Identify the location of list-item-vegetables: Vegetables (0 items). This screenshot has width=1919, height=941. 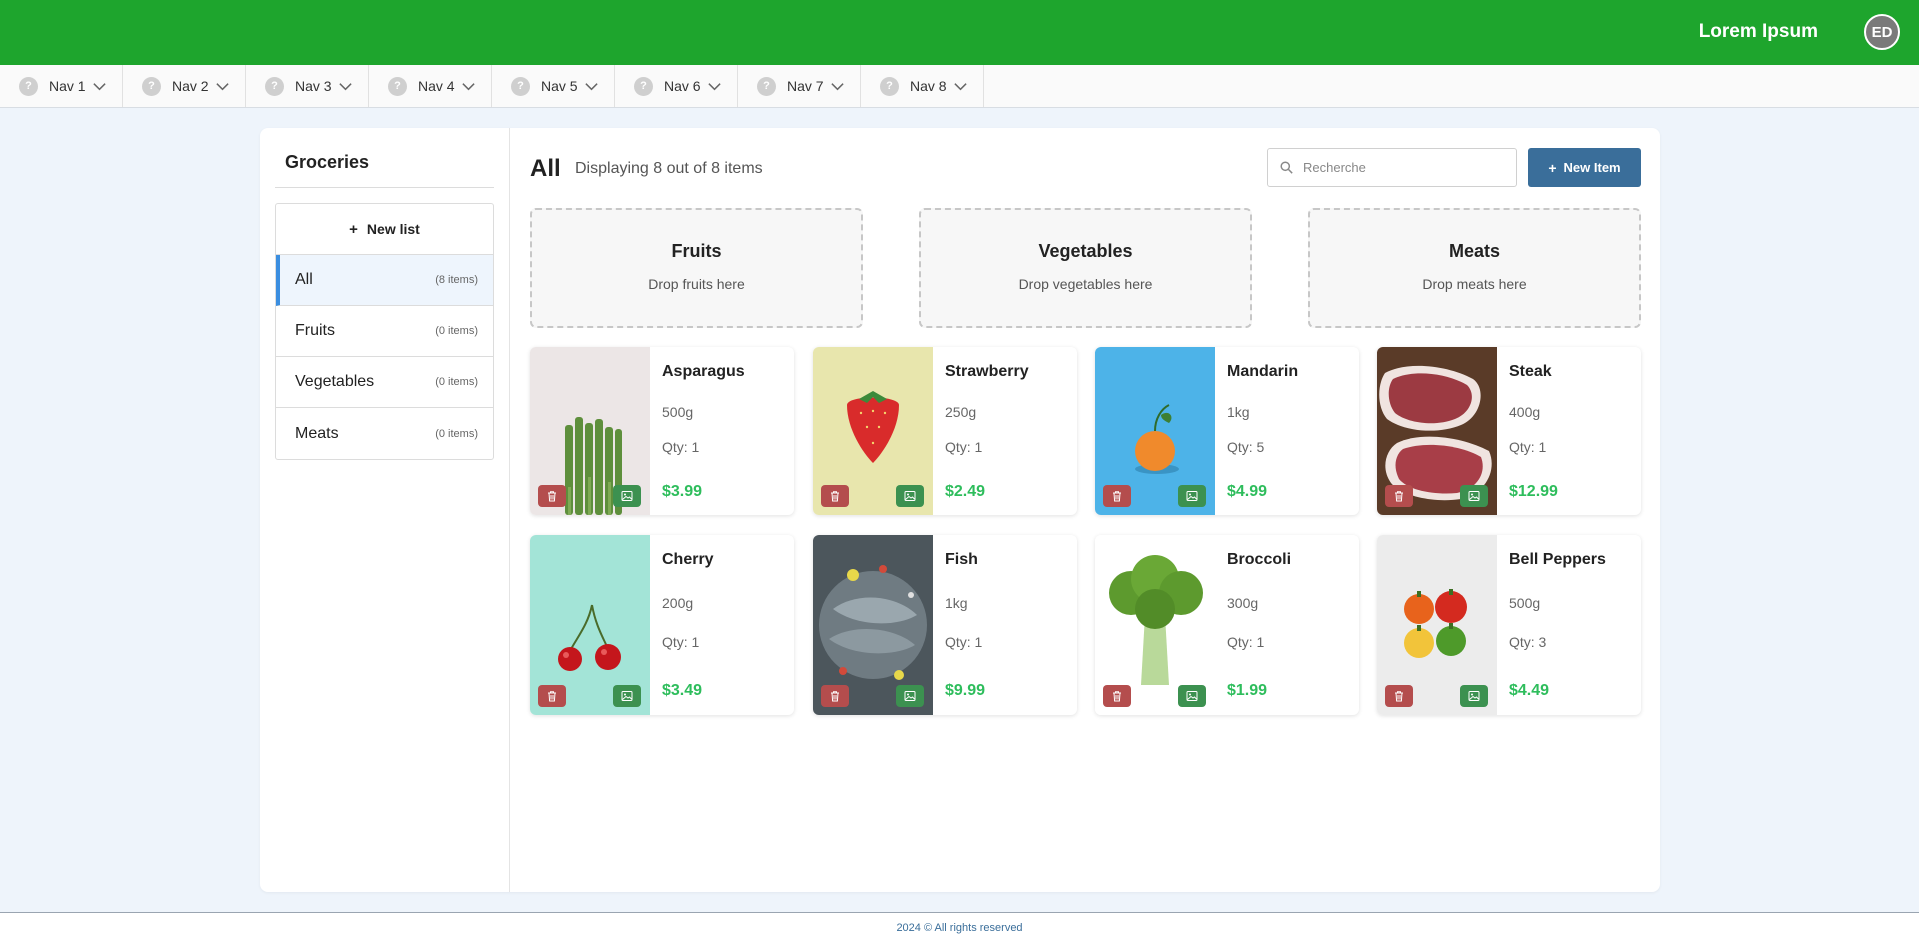
(384, 382).